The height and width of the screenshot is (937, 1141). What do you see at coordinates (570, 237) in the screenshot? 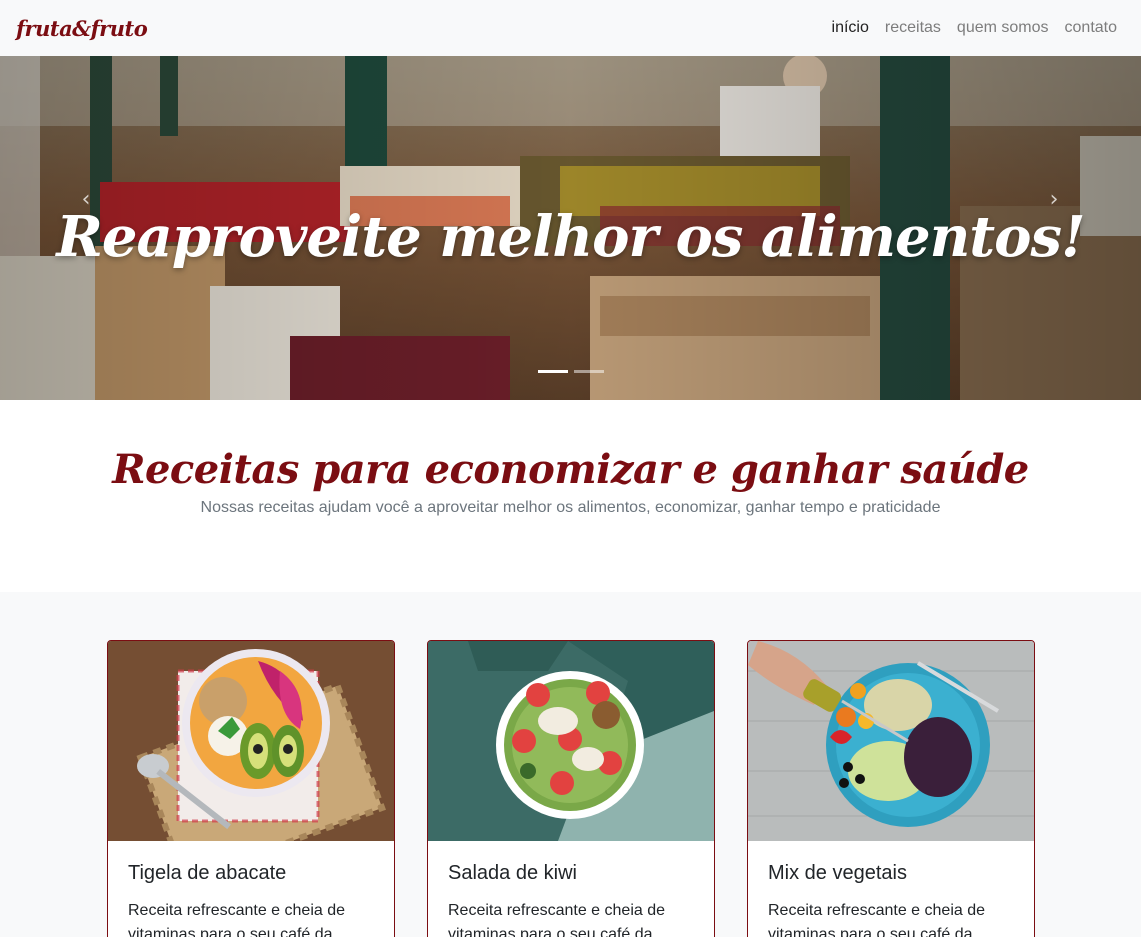
I see `carousel-caption: Reaproveite melhor os alimentos!` at bounding box center [570, 237].